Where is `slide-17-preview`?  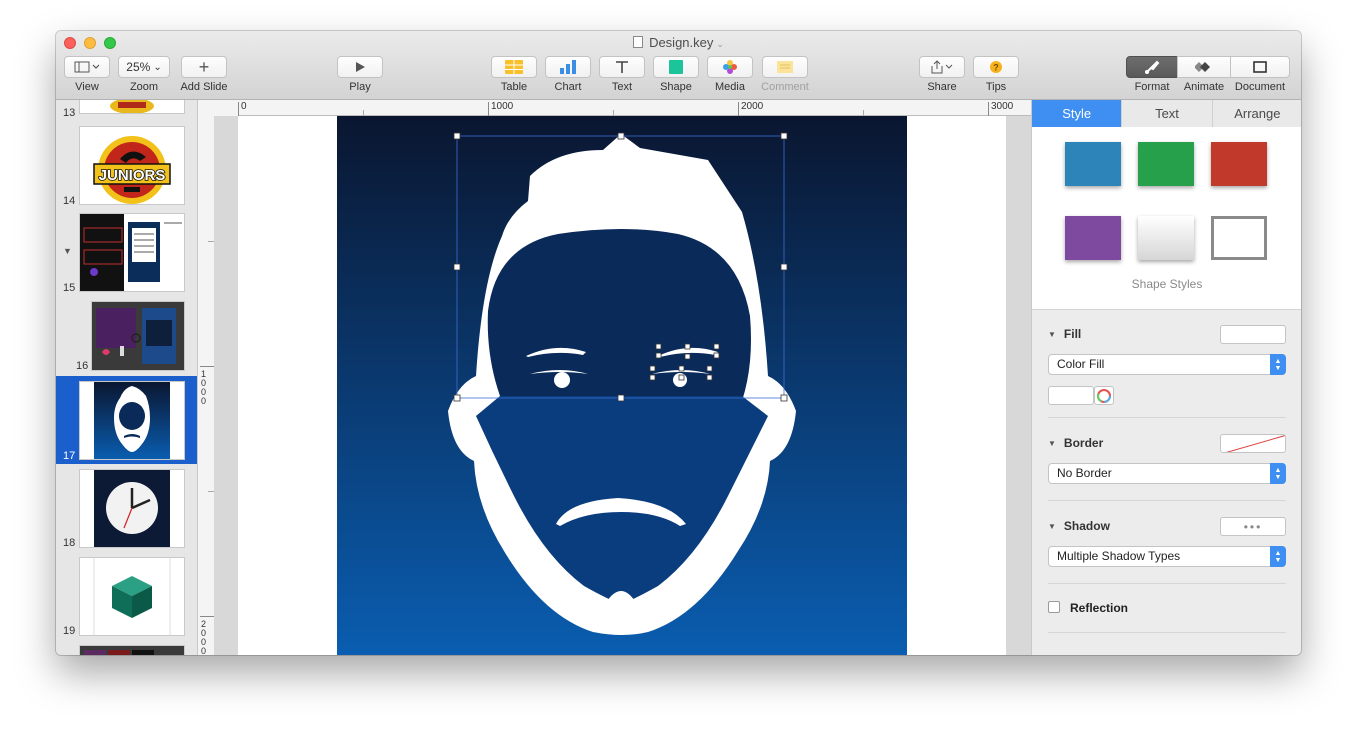
slide-17-preview is located at coordinates (132, 420).